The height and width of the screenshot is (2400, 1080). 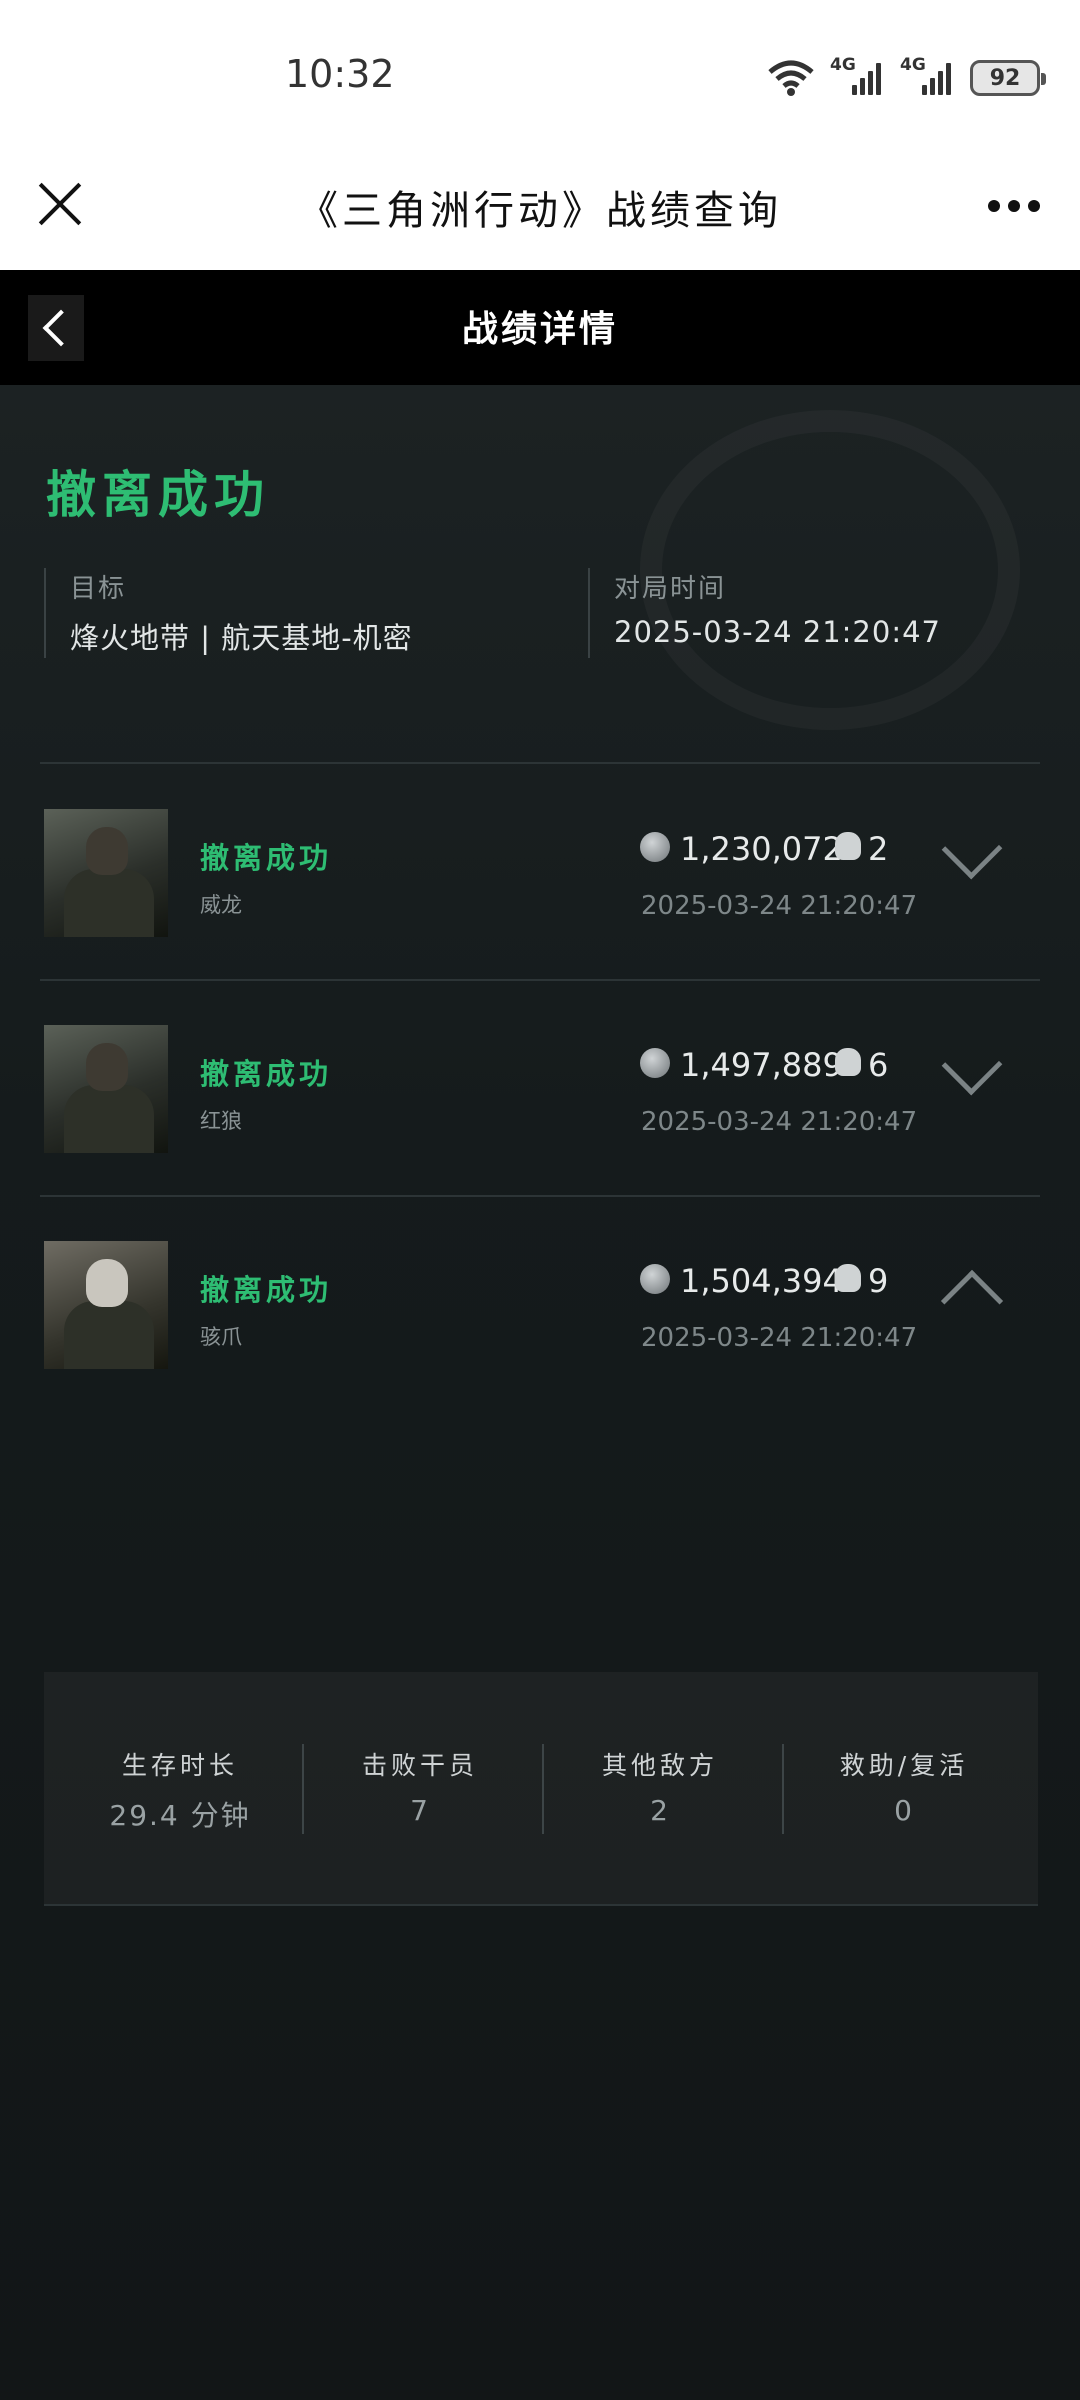 I want to click on stat-value: 29.4 分钟, so click(x=180, y=1815).